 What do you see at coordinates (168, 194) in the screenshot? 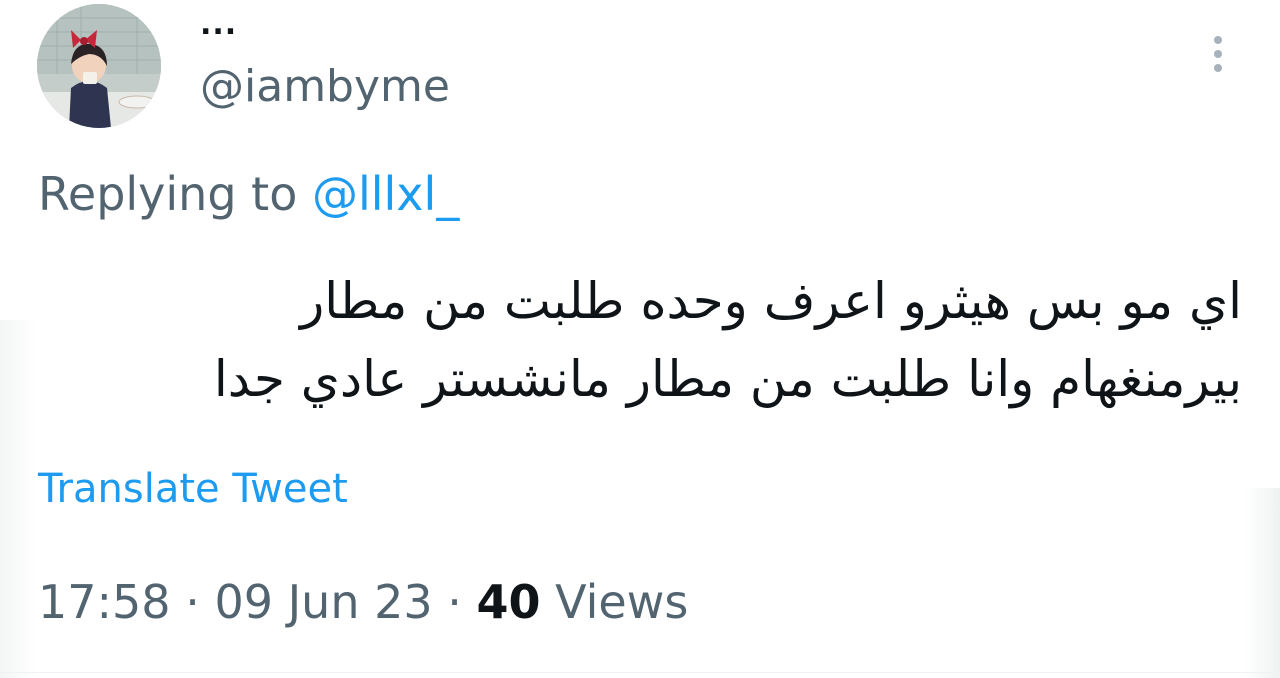
I see `replying-to-label: Replying to` at bounding box center [168, 194].